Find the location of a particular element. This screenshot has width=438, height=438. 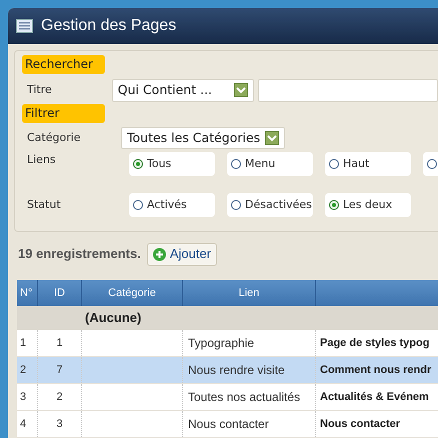

list-icon is located at coordinates (24, 26).